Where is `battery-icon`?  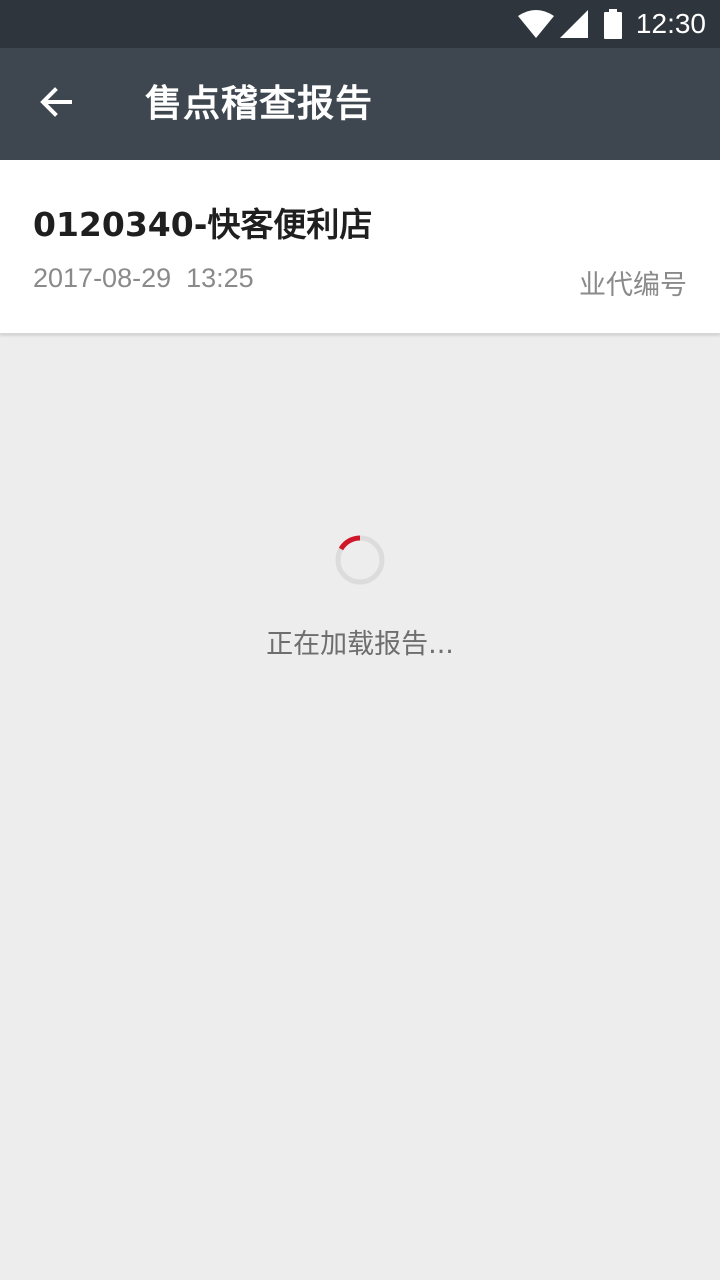 battery-icon is located at coordinates (612, 24).